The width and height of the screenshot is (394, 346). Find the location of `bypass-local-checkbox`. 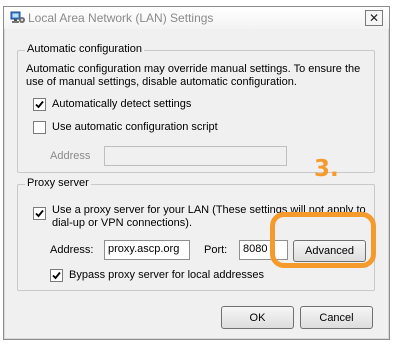

bypass-local-checkbox is located at coordinates (56, 275).